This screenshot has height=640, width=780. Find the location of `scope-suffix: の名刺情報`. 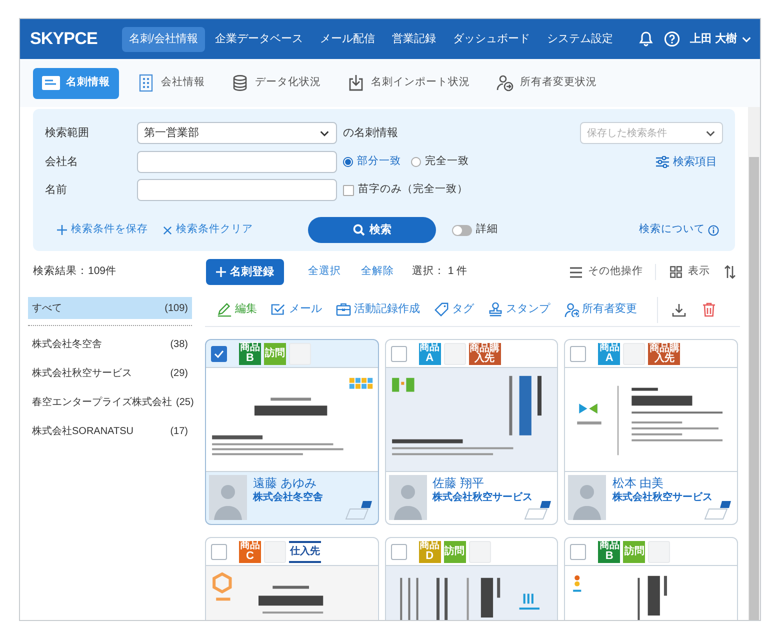

scope-suffix: の名刺情報 is located at coordinates (370, 133).